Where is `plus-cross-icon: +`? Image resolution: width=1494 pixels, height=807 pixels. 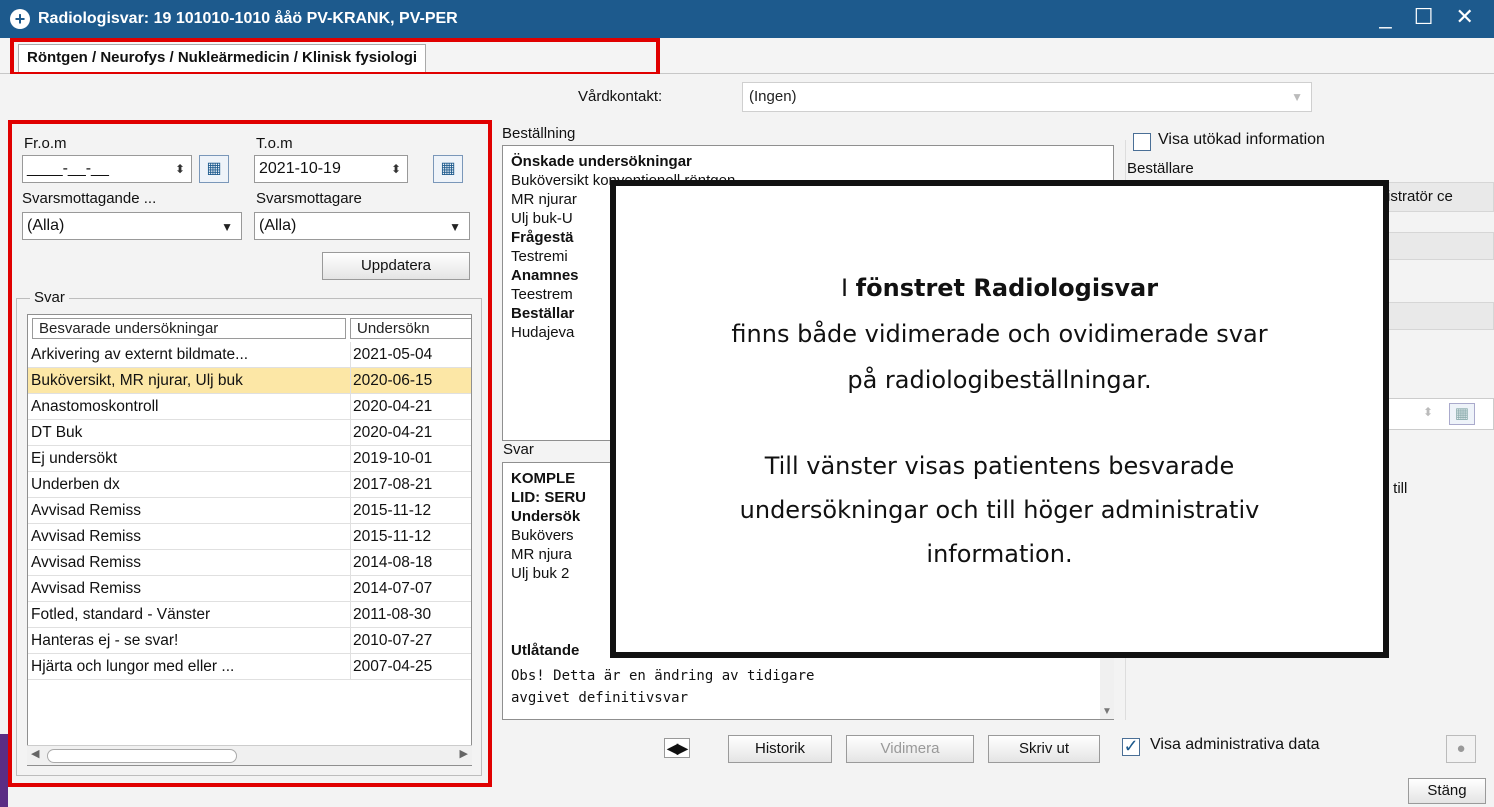
plus-cross-icon: + is located at coordinates (20, 19).